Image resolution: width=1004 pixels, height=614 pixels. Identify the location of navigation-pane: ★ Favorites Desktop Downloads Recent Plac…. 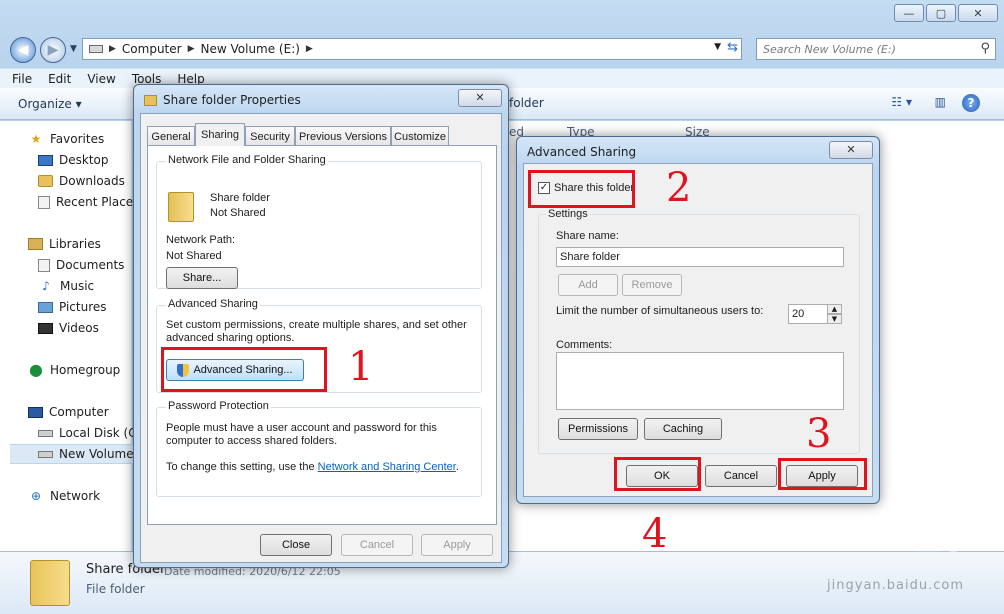
(71, 336).